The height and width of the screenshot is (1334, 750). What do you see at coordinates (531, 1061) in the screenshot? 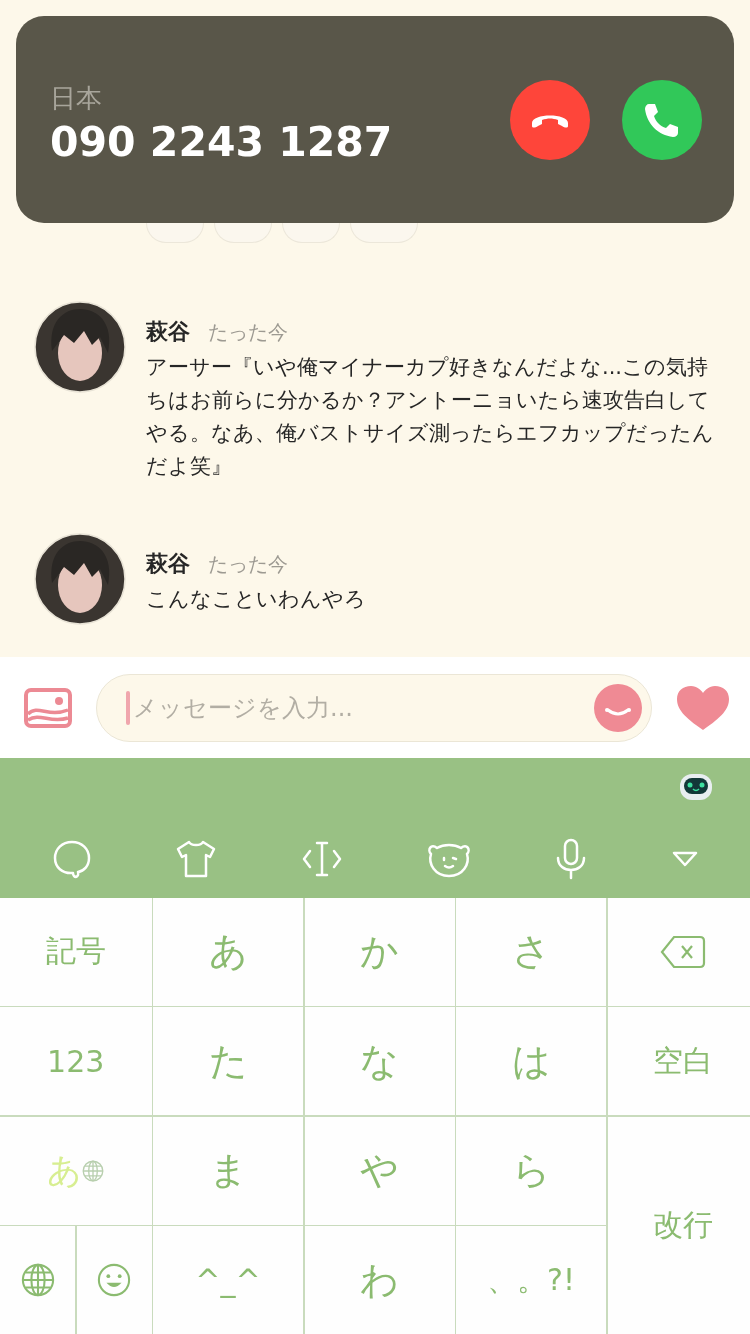
I see `keyboard-key: は` at bounding box center [531, 1061].